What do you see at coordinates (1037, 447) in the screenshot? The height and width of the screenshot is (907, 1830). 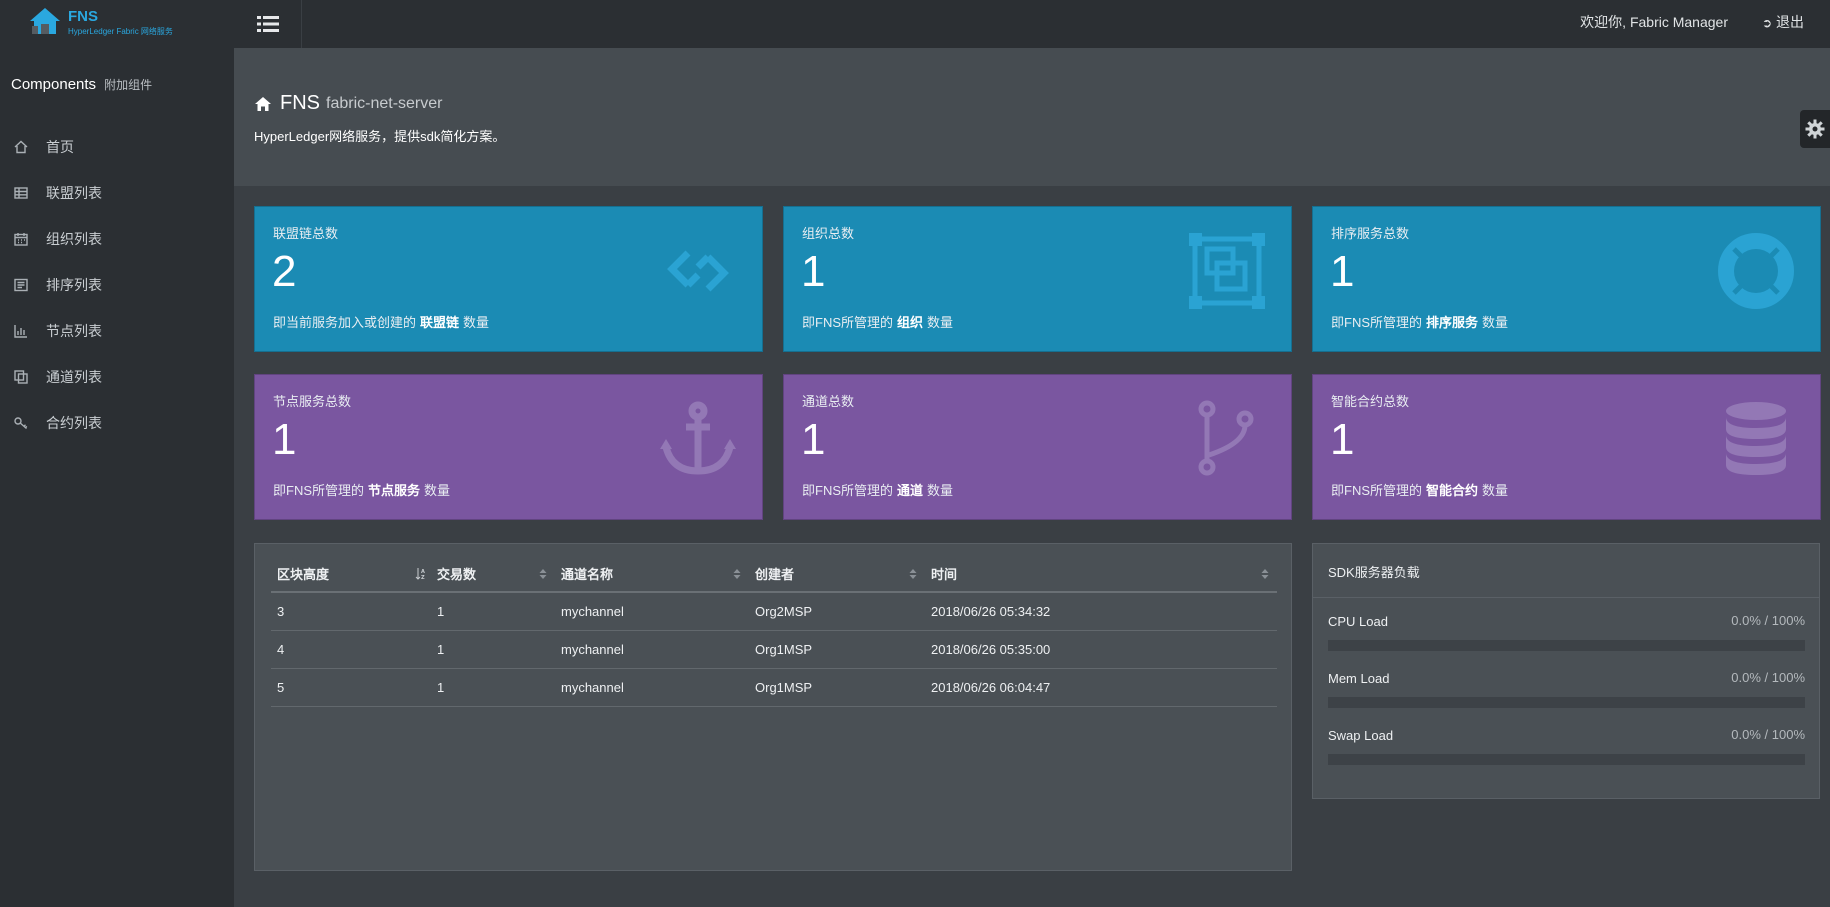 I see `stat-box-channels: 通道总数 1 即FNS所管理的 通道 数量` at bounding box center [1037, 447].